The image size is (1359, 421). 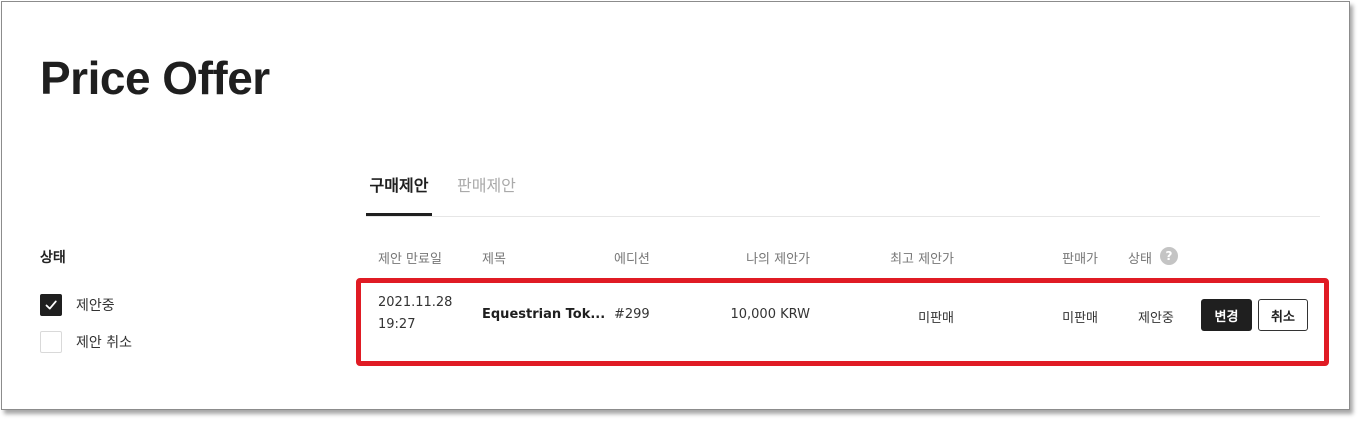 I want to click on help-icon: ?, so click(x=1169, y=256).